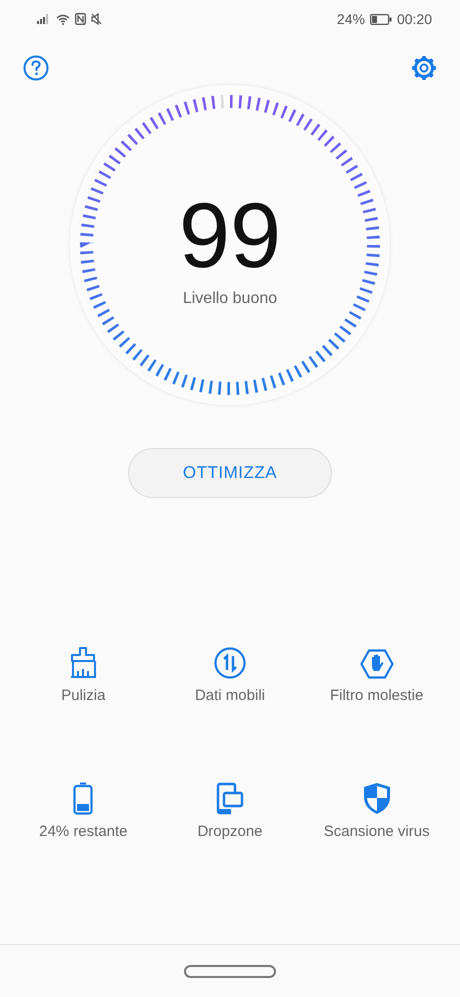 This screenshot has height=997, width=460. What do you see at coordinates (83, 831) in the screenshot?
I see `tool-label: 24% restante` at bounding box center [83, 831].